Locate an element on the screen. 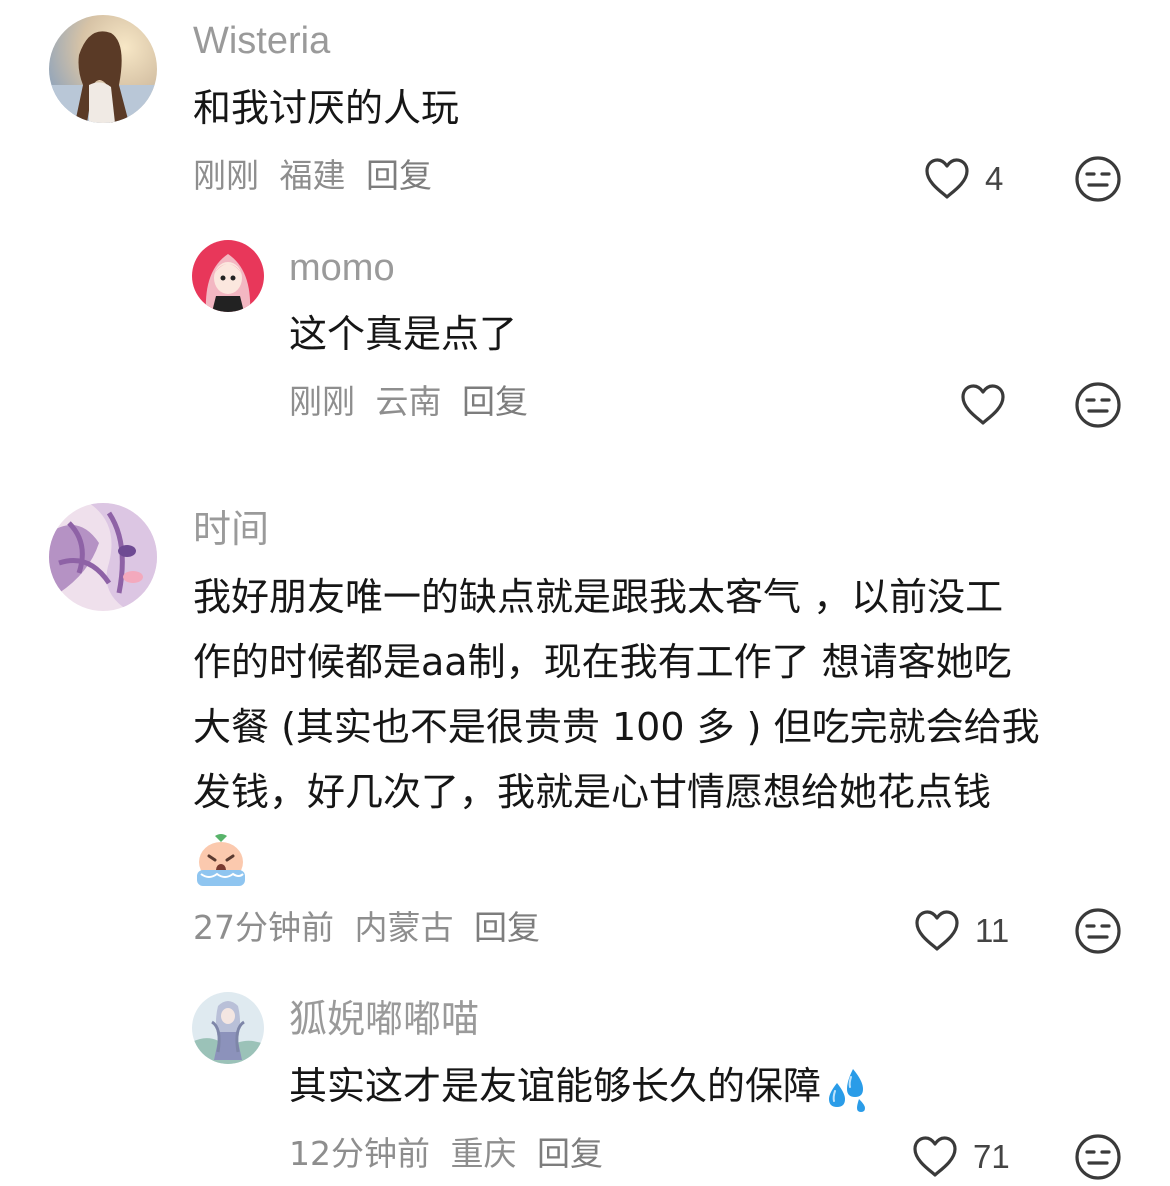 The image size is (1170, 1186). like-count: 11 is located at coordinates (992, 930).